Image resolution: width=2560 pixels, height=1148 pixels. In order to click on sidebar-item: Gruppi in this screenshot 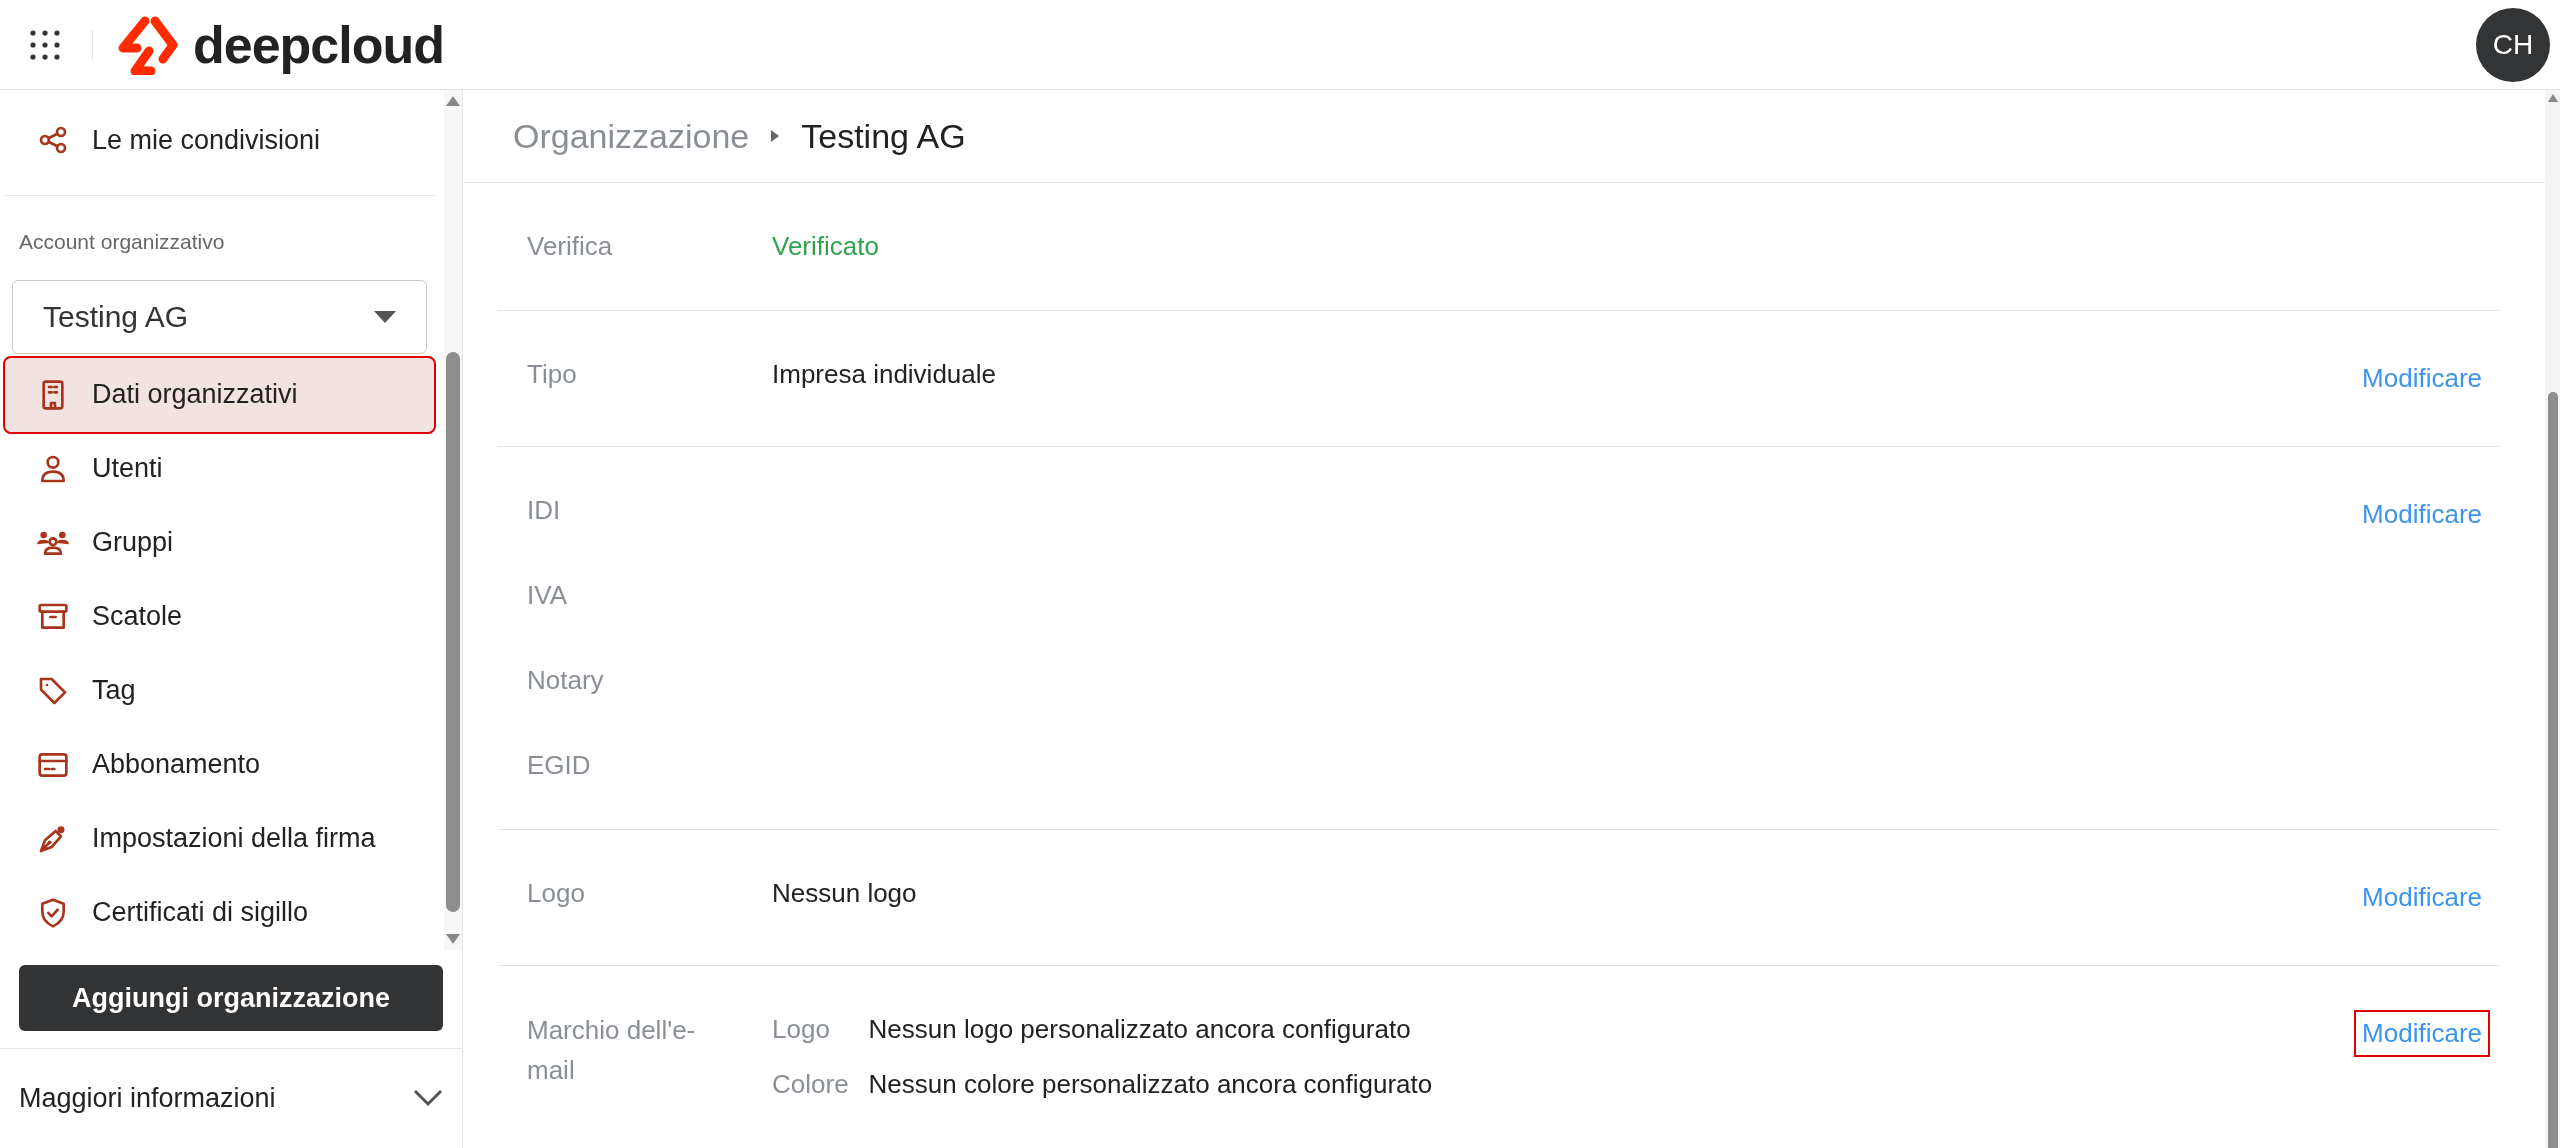, I will do `click(219, 542)`.